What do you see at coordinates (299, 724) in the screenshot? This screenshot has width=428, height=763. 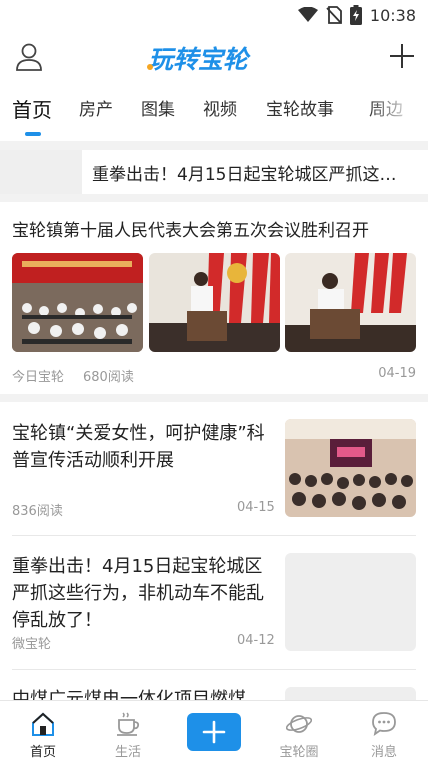 I see `planet-icon` at bounding box center [299, 724].